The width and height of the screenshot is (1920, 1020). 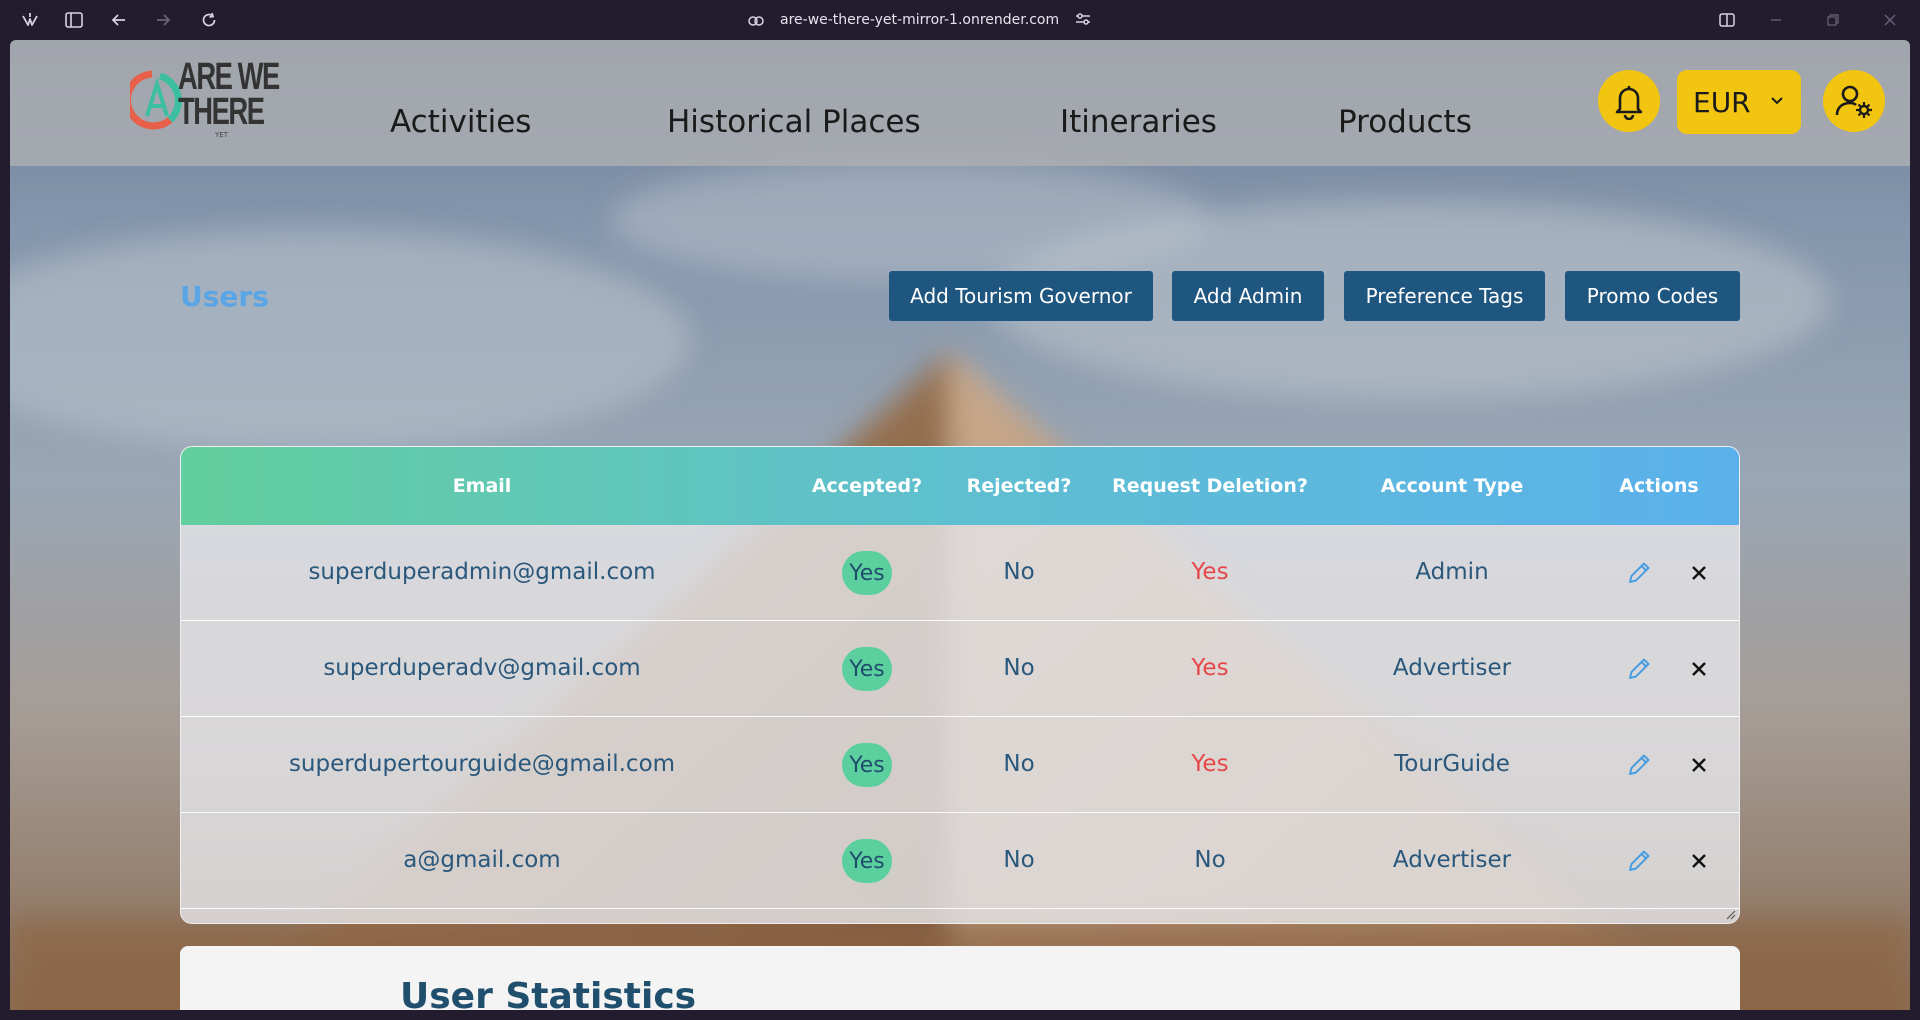 What do you see at coordinates (30, 20) in the screenshot?
I see `browser-logo-icon` at bounding box center [30, 20].